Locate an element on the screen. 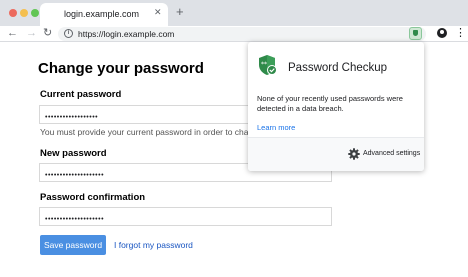 The image size is (468, 277). new-tab-button: + is located at coordinates (180, 12).